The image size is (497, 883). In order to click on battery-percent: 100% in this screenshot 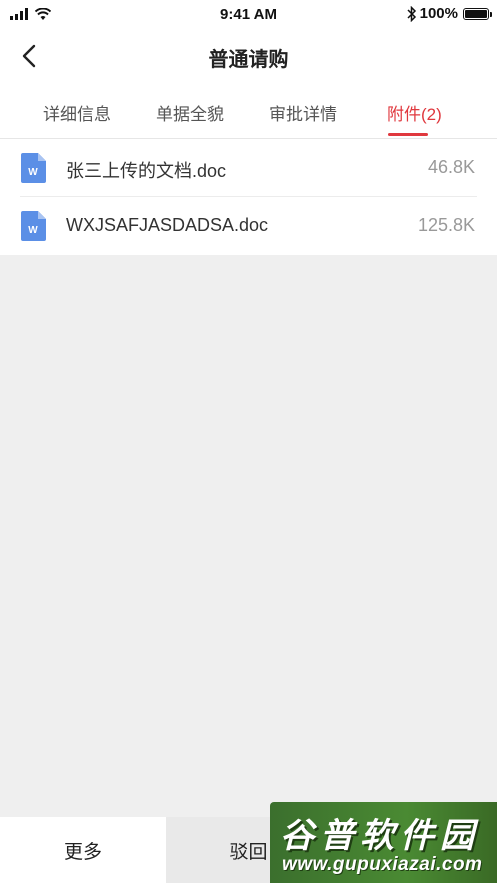, I will do `click(438, 13)`.